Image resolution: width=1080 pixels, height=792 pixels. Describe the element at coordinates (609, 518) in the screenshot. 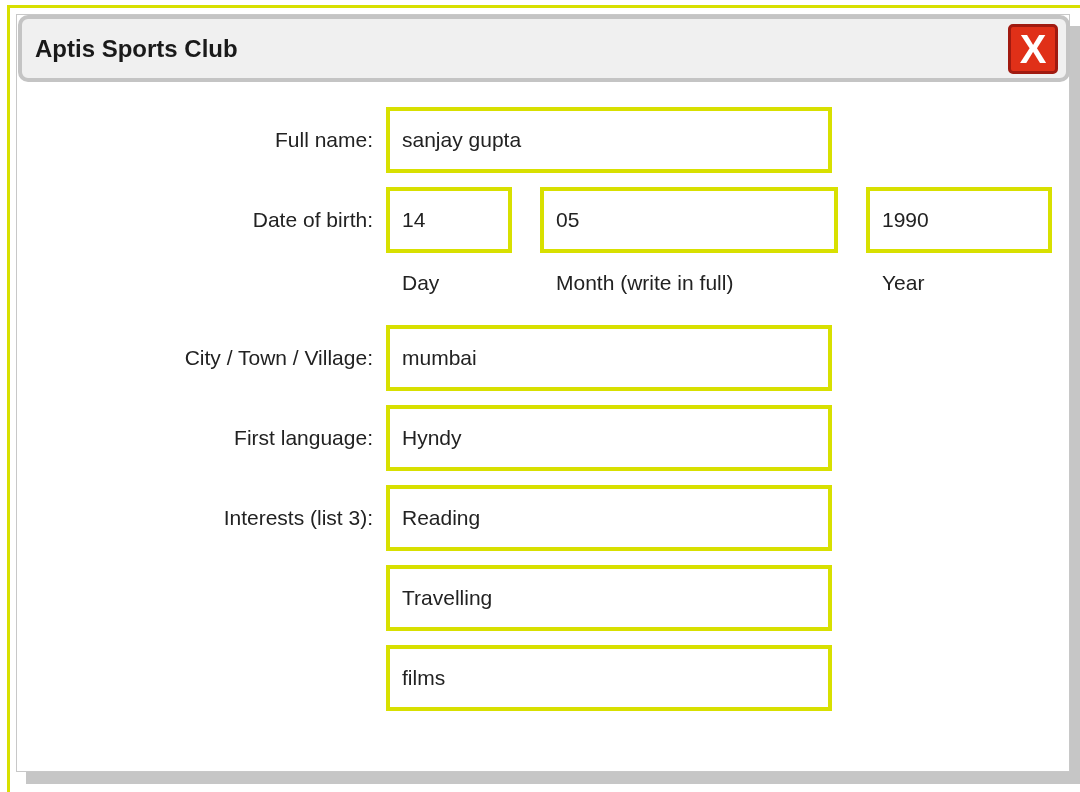

I see `input-field: Reading` at that location.